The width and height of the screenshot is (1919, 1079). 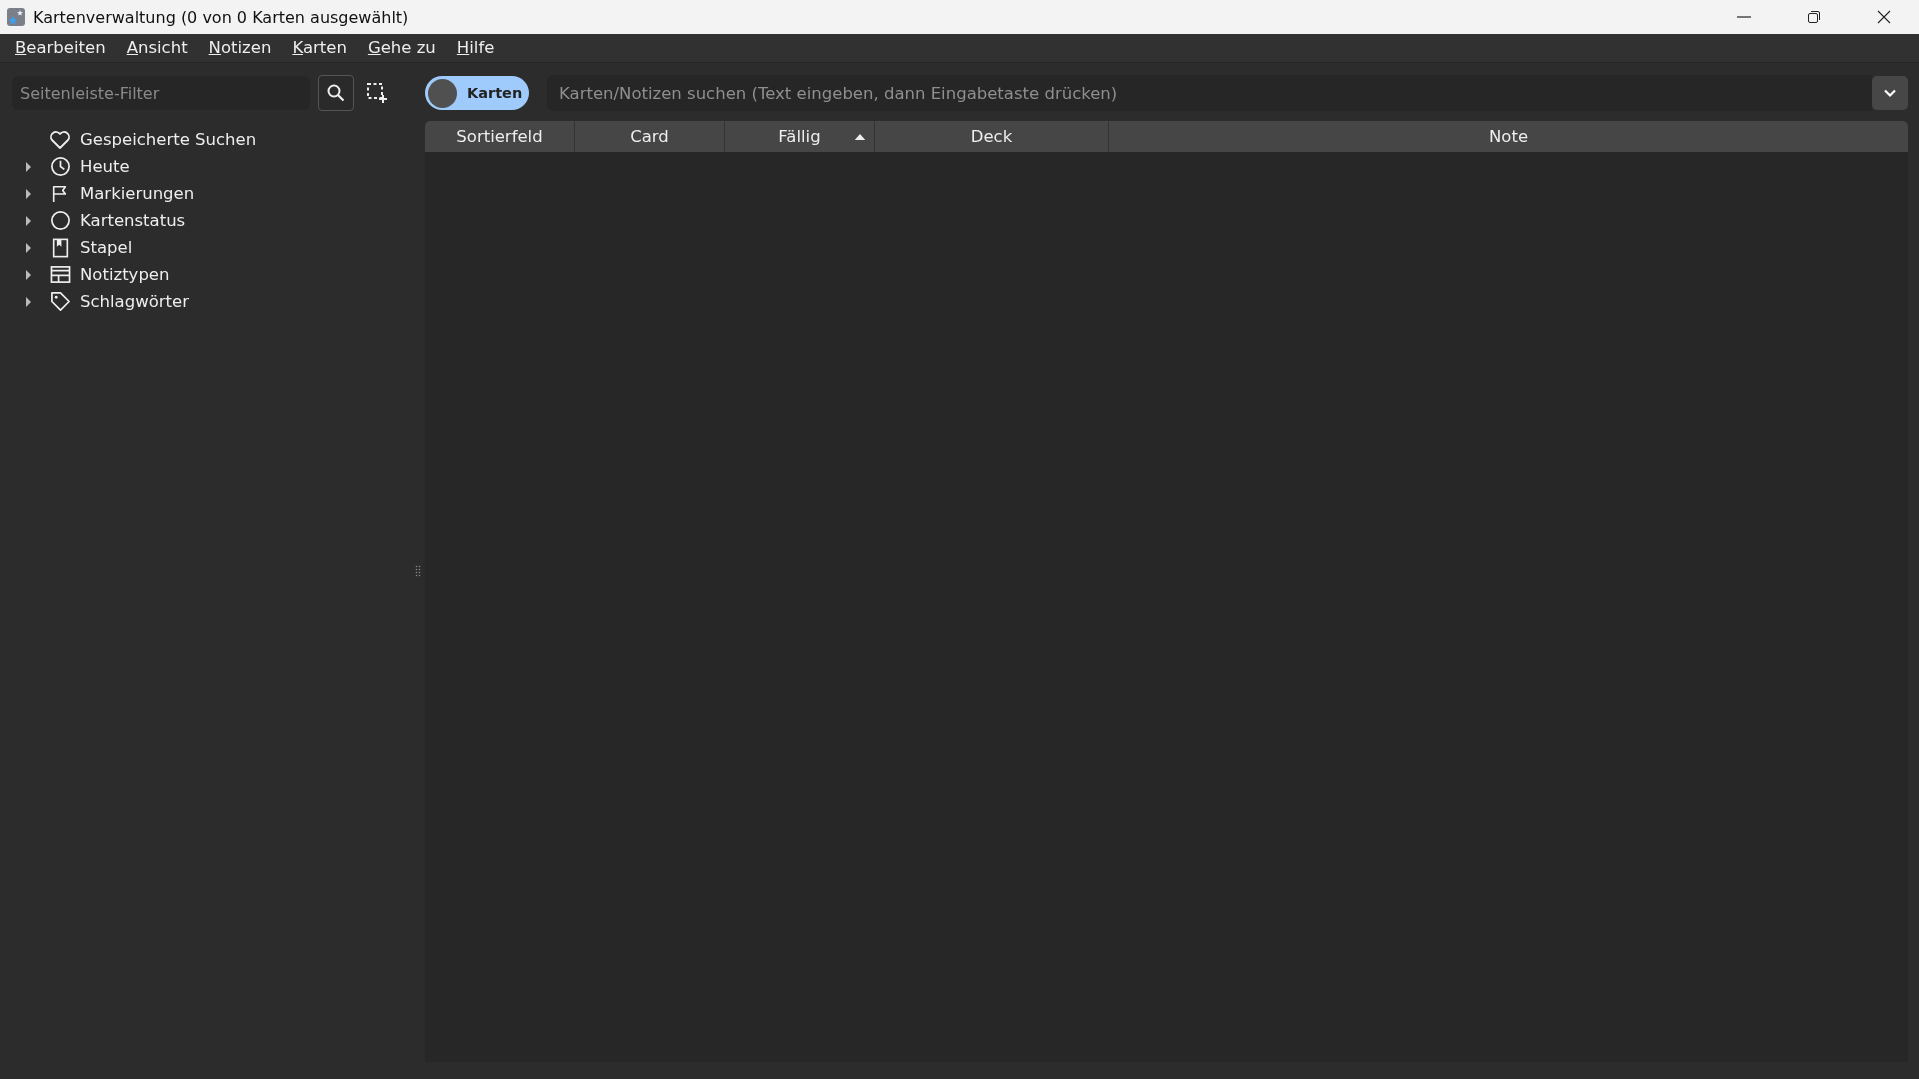 I want to click on search-field: Karten/Notizen suchen (Text eingeben, dann Eingabetaste drücken), so click(x=1209, y=93).